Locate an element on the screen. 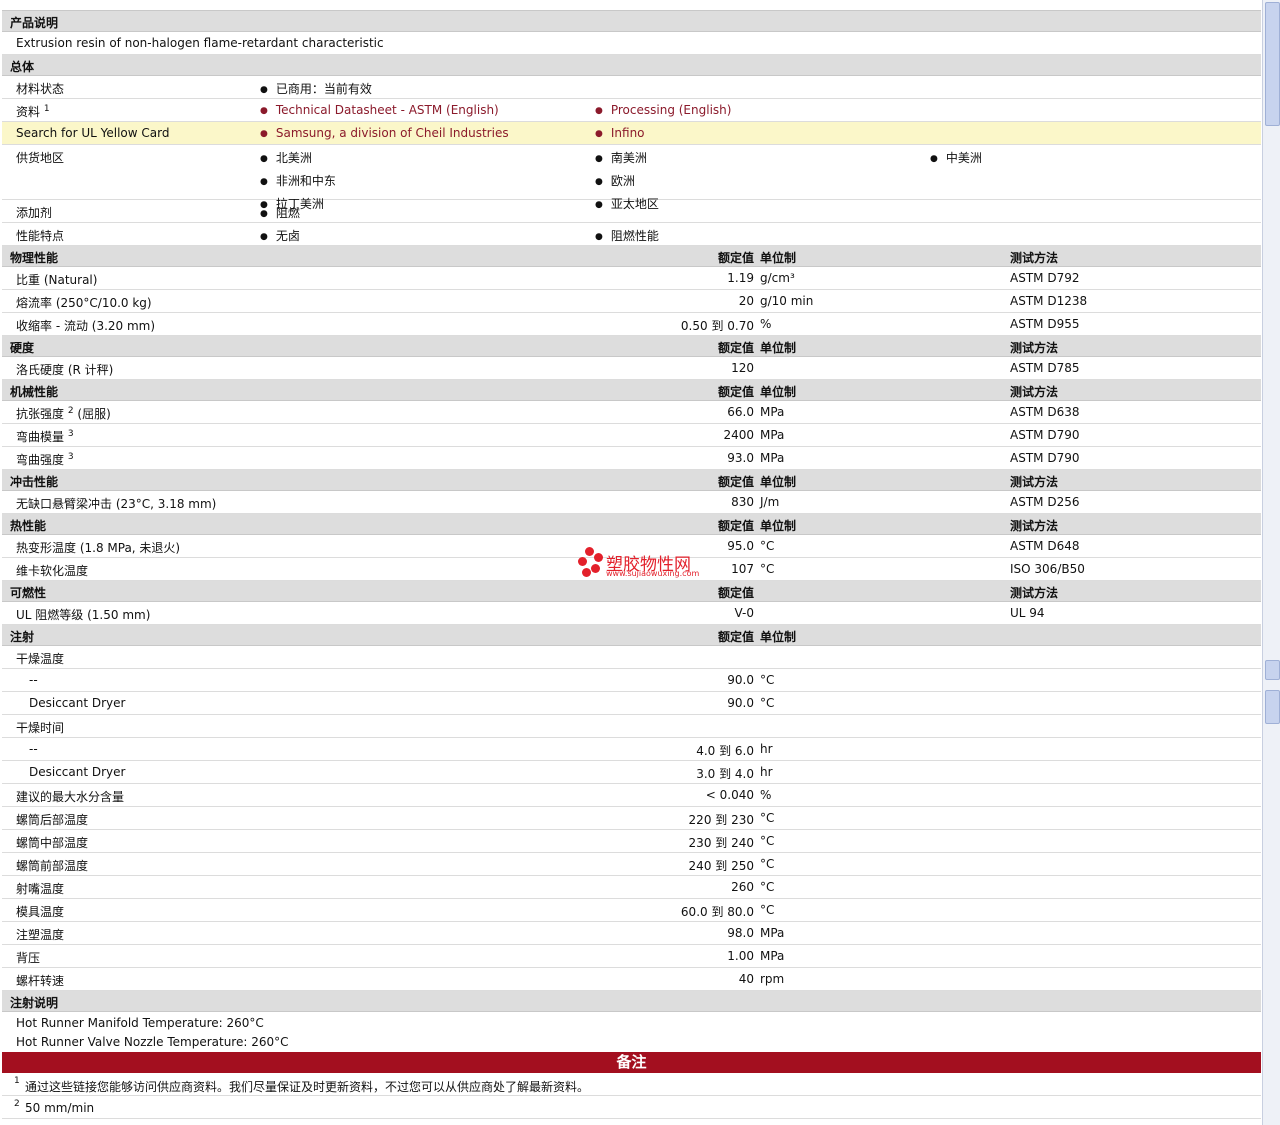 Image resolution: width=1280 pixels, height=1125 pixels. injection-row: 螺筒后部温度 220 到 230 °C is located at coordinates (631, 818).